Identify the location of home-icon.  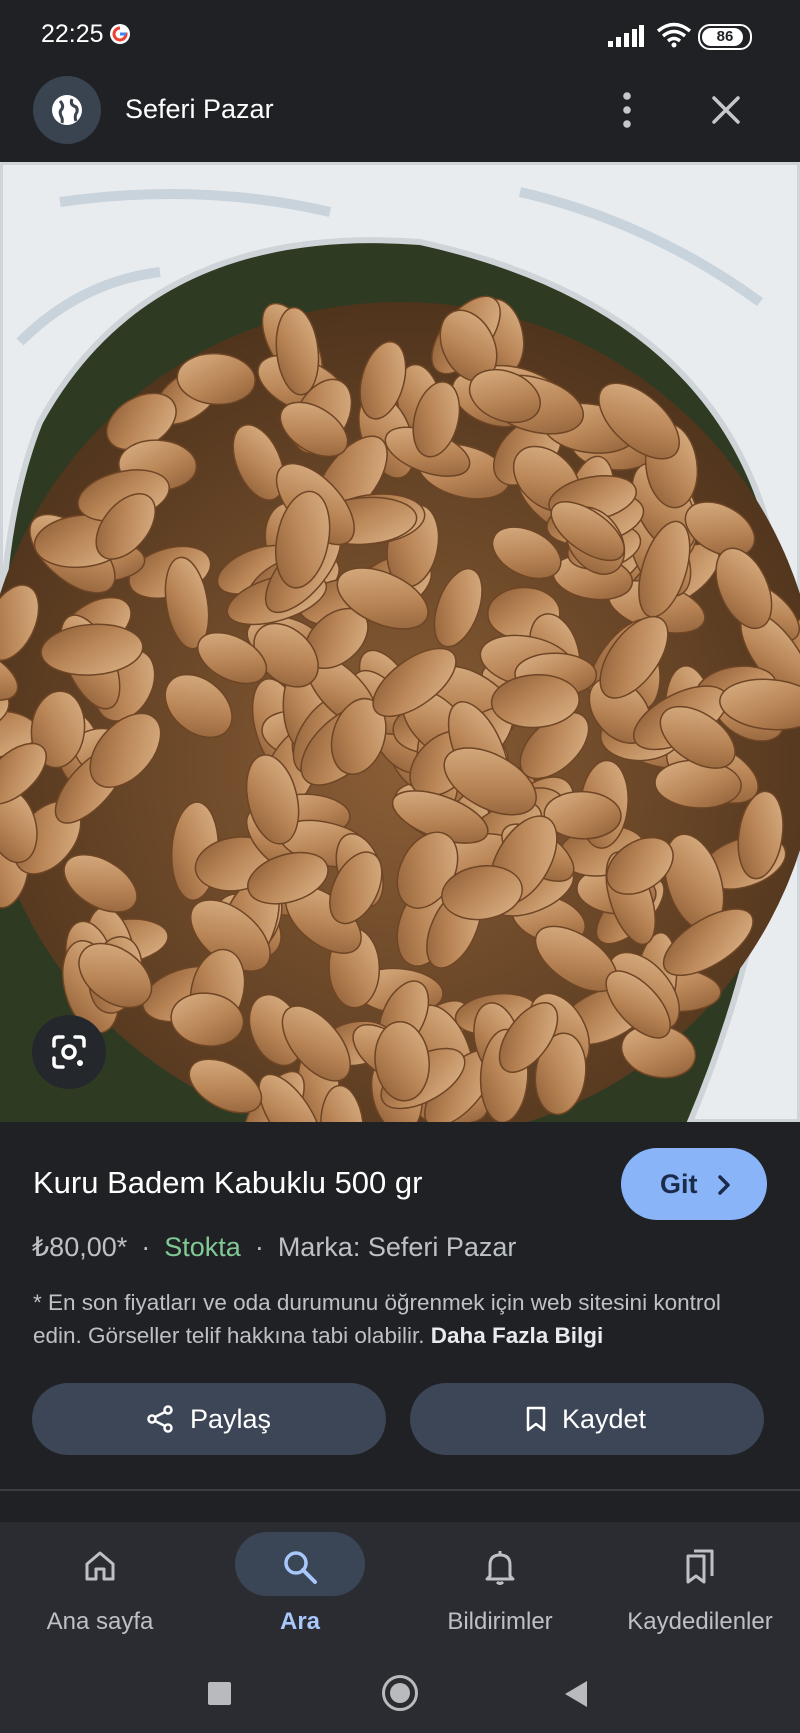
(100, 1566).